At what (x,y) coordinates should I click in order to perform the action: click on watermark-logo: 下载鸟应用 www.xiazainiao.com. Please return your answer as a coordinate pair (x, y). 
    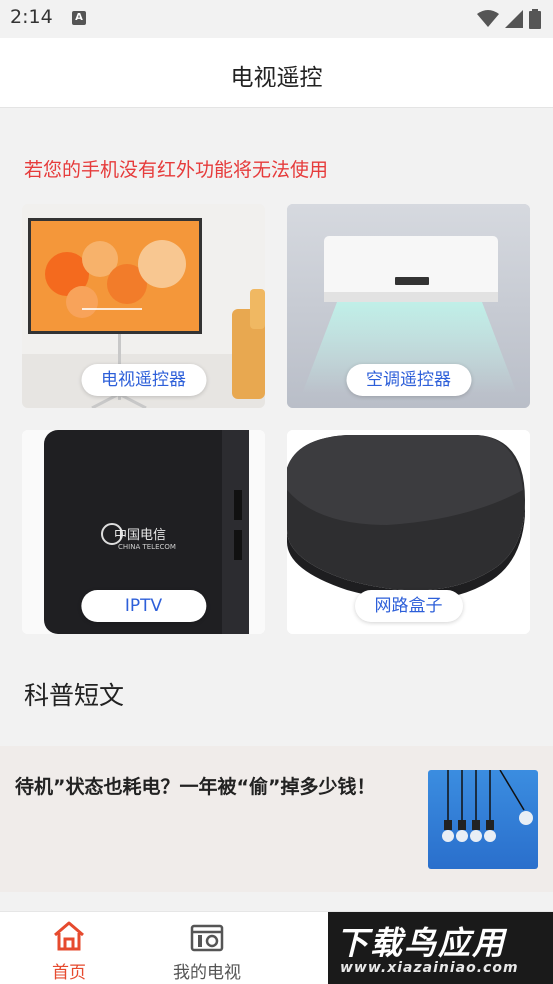
    Looking at the image, I should click on (440, 948).